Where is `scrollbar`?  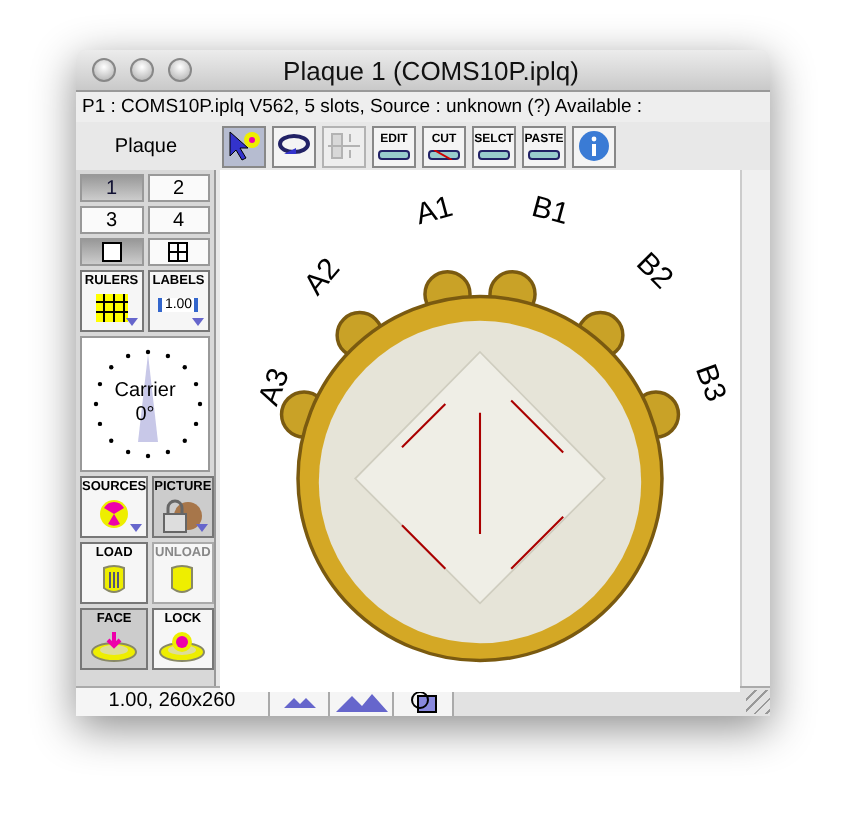
scrollbar is located at coordinates (755, 428).